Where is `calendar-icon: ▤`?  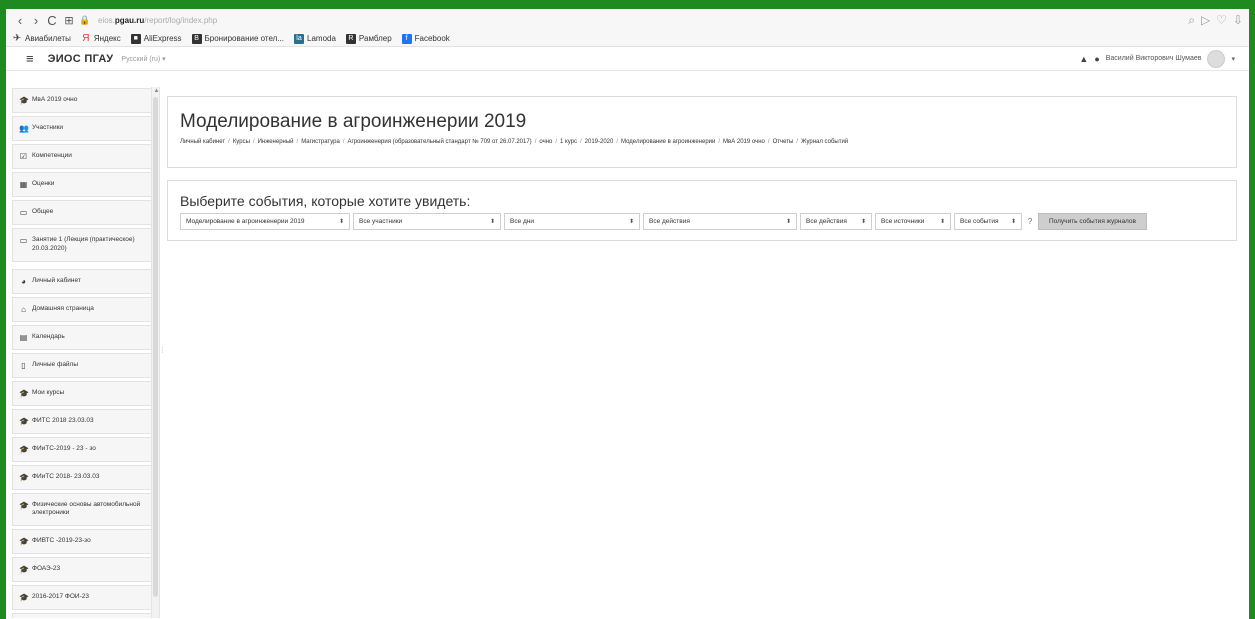
calendar-icon: ▤ is located at coordinates (23, 337).